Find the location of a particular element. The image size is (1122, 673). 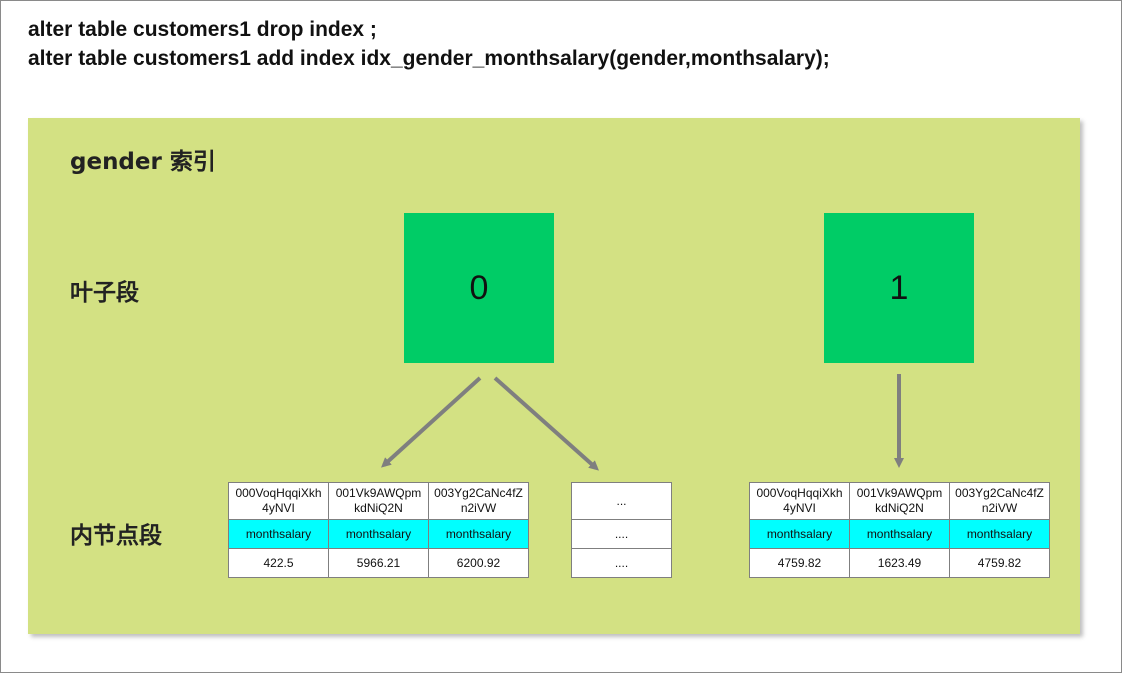

value-cell: 1623.49 is located at coordinates (899, 563).